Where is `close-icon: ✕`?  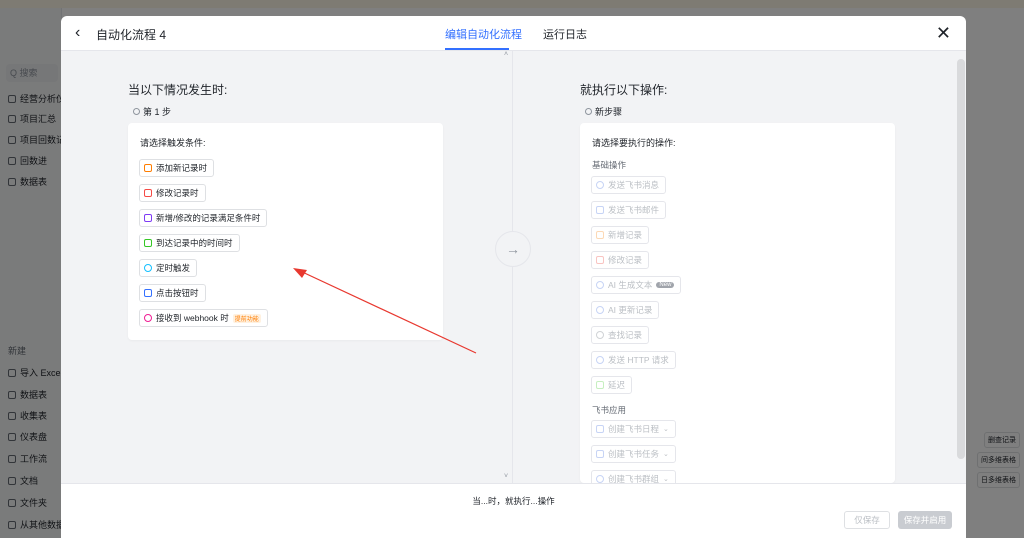 close-icon: ✕ is located at coordinates (943, 33).